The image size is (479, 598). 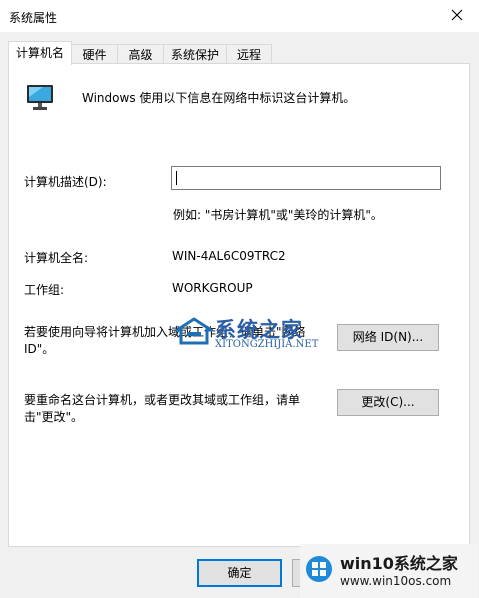 I want to click on tab-remote: 远程, so click(x=249, y=54).